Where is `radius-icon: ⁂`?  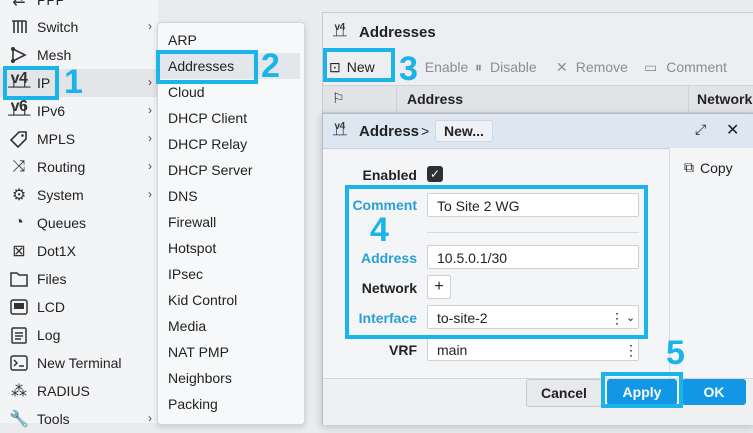 radius-icon: ⁂ is located at coordinates (19, 391).